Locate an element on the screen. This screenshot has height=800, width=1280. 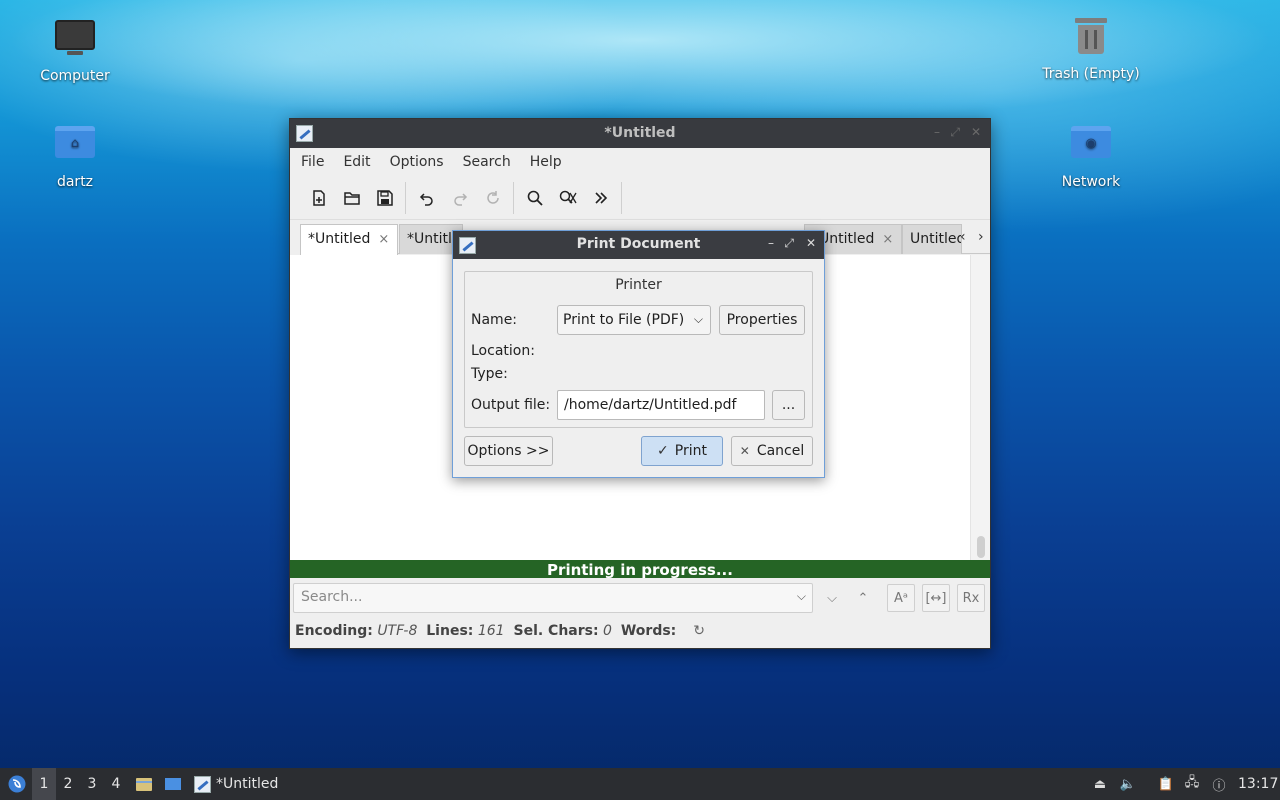
whole-word-icon: [↔] is located at coordinates (936, 598).